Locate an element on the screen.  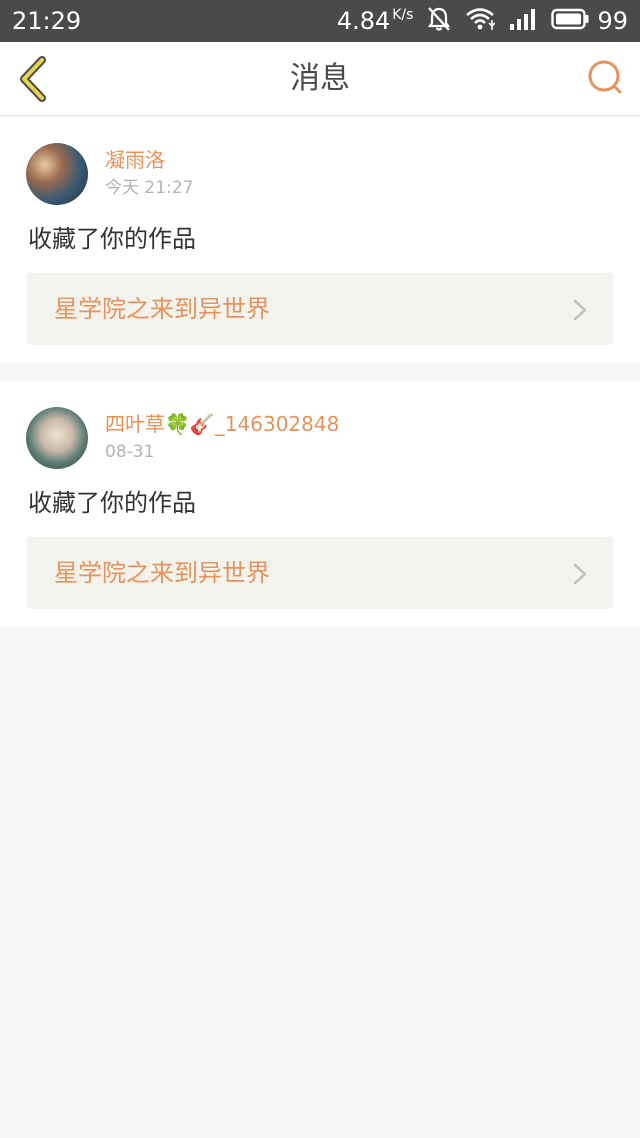
signal-icon is located at coordinates (523, 21).